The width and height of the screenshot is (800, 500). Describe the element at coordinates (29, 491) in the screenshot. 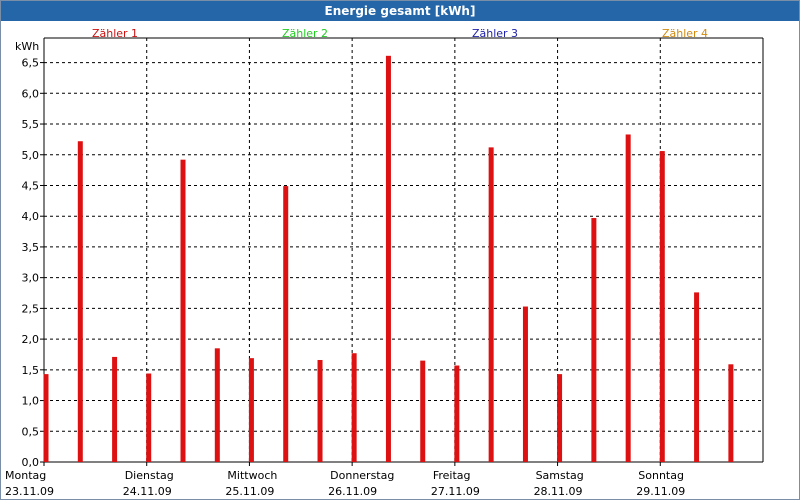

I see `x-date-label: 23.11.09` at that location.